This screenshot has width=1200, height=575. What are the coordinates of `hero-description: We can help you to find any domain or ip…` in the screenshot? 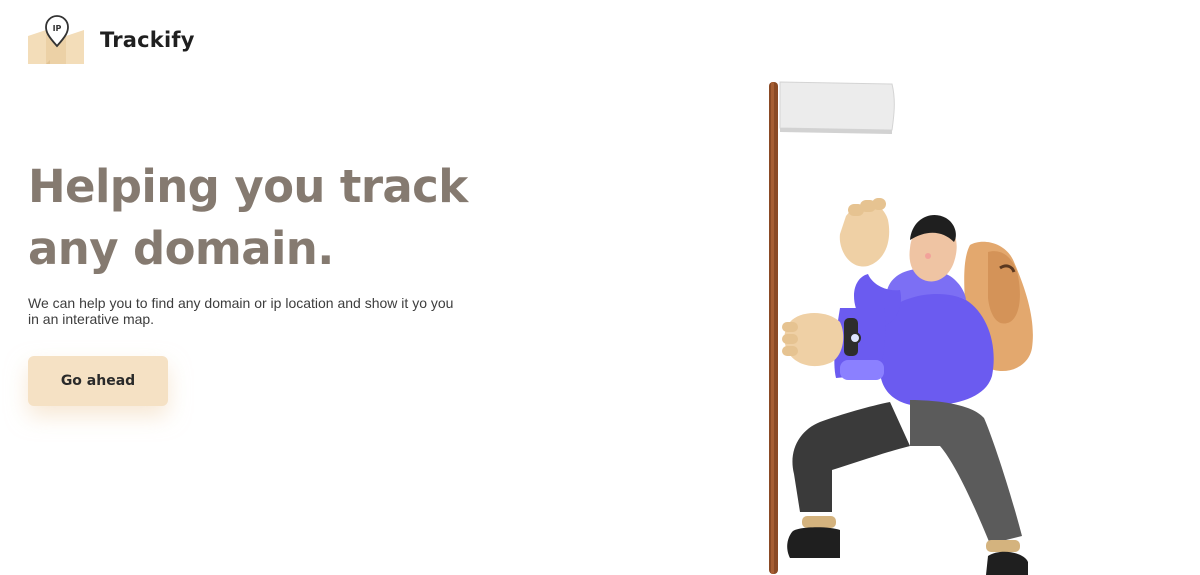 It's located at (241, 311).